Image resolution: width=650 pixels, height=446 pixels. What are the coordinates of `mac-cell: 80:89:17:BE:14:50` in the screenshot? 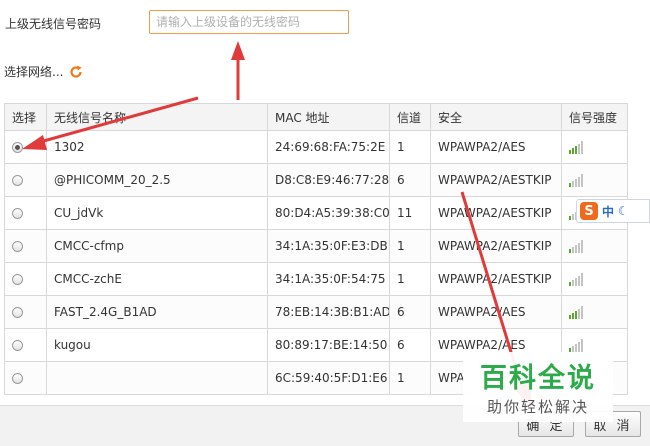 It's located at (328, 345).